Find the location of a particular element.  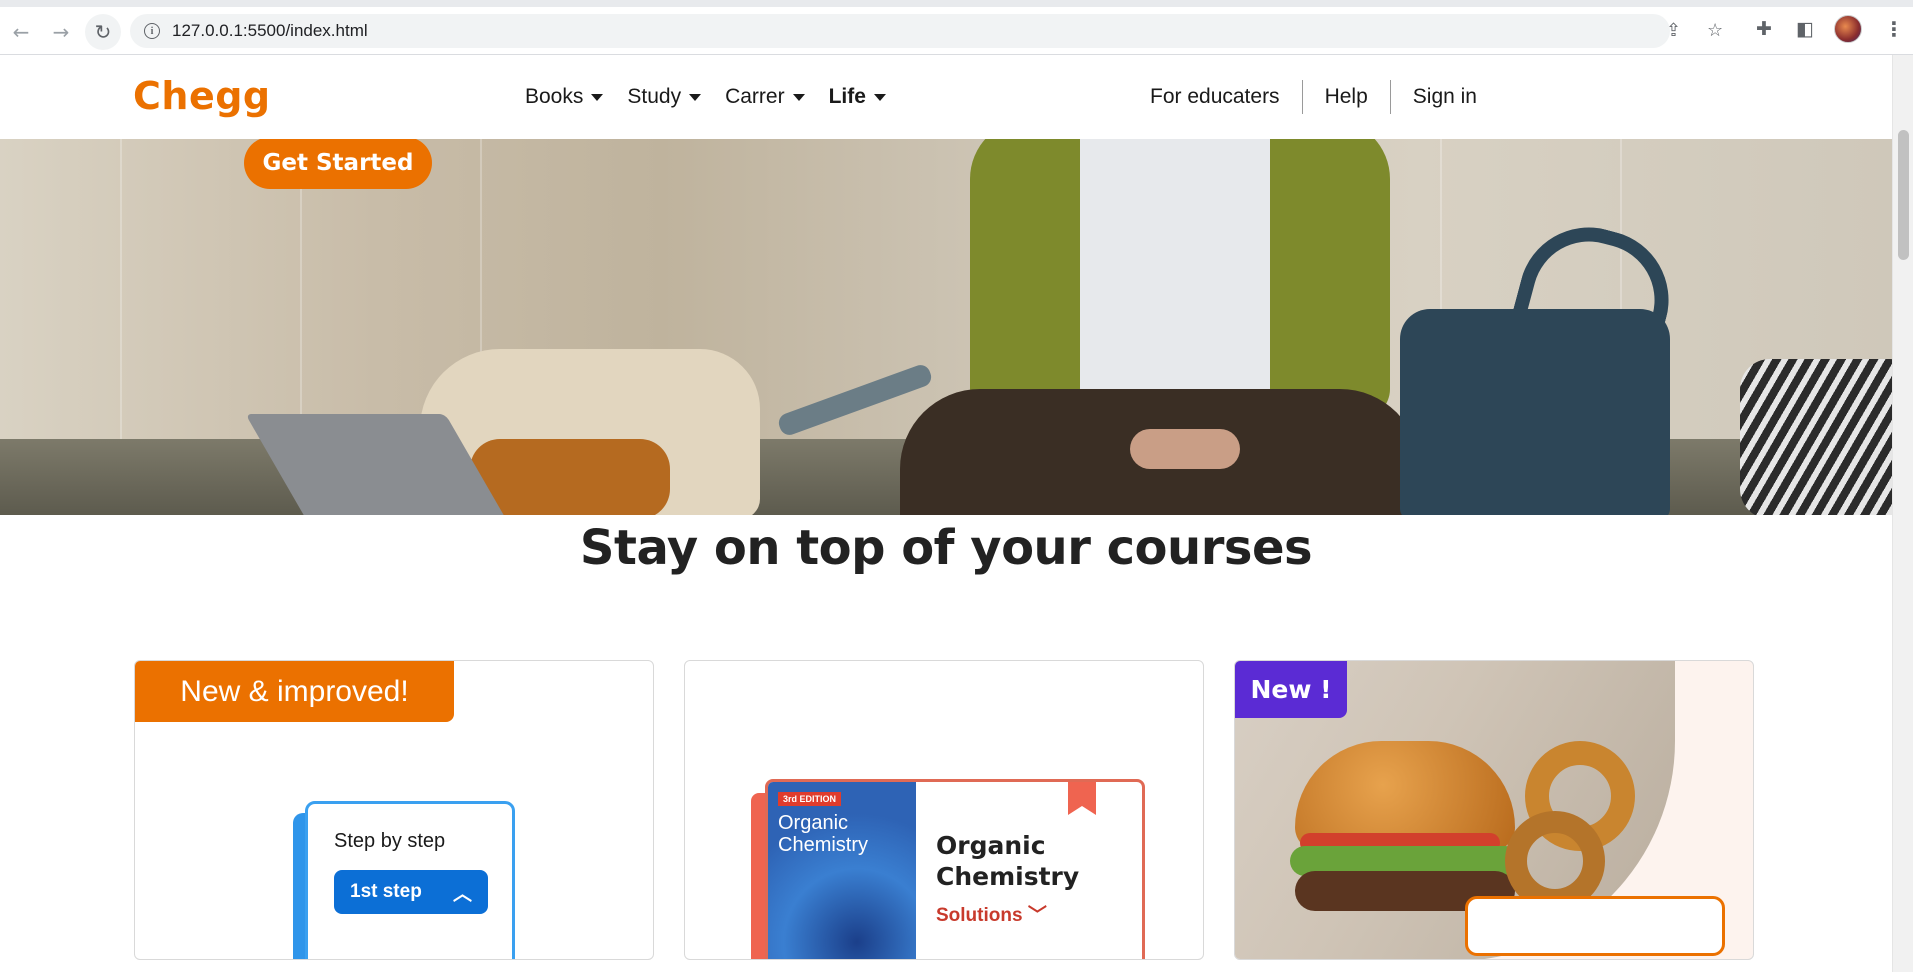

address-bar: i 127.0.0.1:5500/index.html is located at coordinates (900, 31).